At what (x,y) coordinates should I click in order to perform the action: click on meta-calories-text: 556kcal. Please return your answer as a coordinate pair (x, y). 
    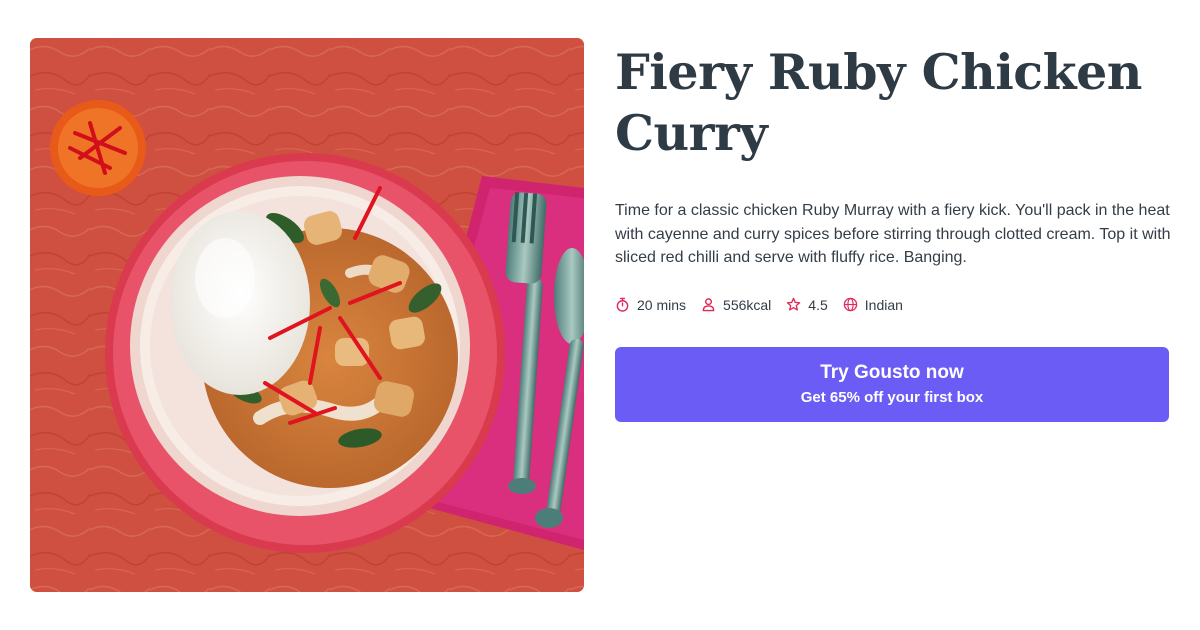
    Looking at the image, I should click on (747, 304).